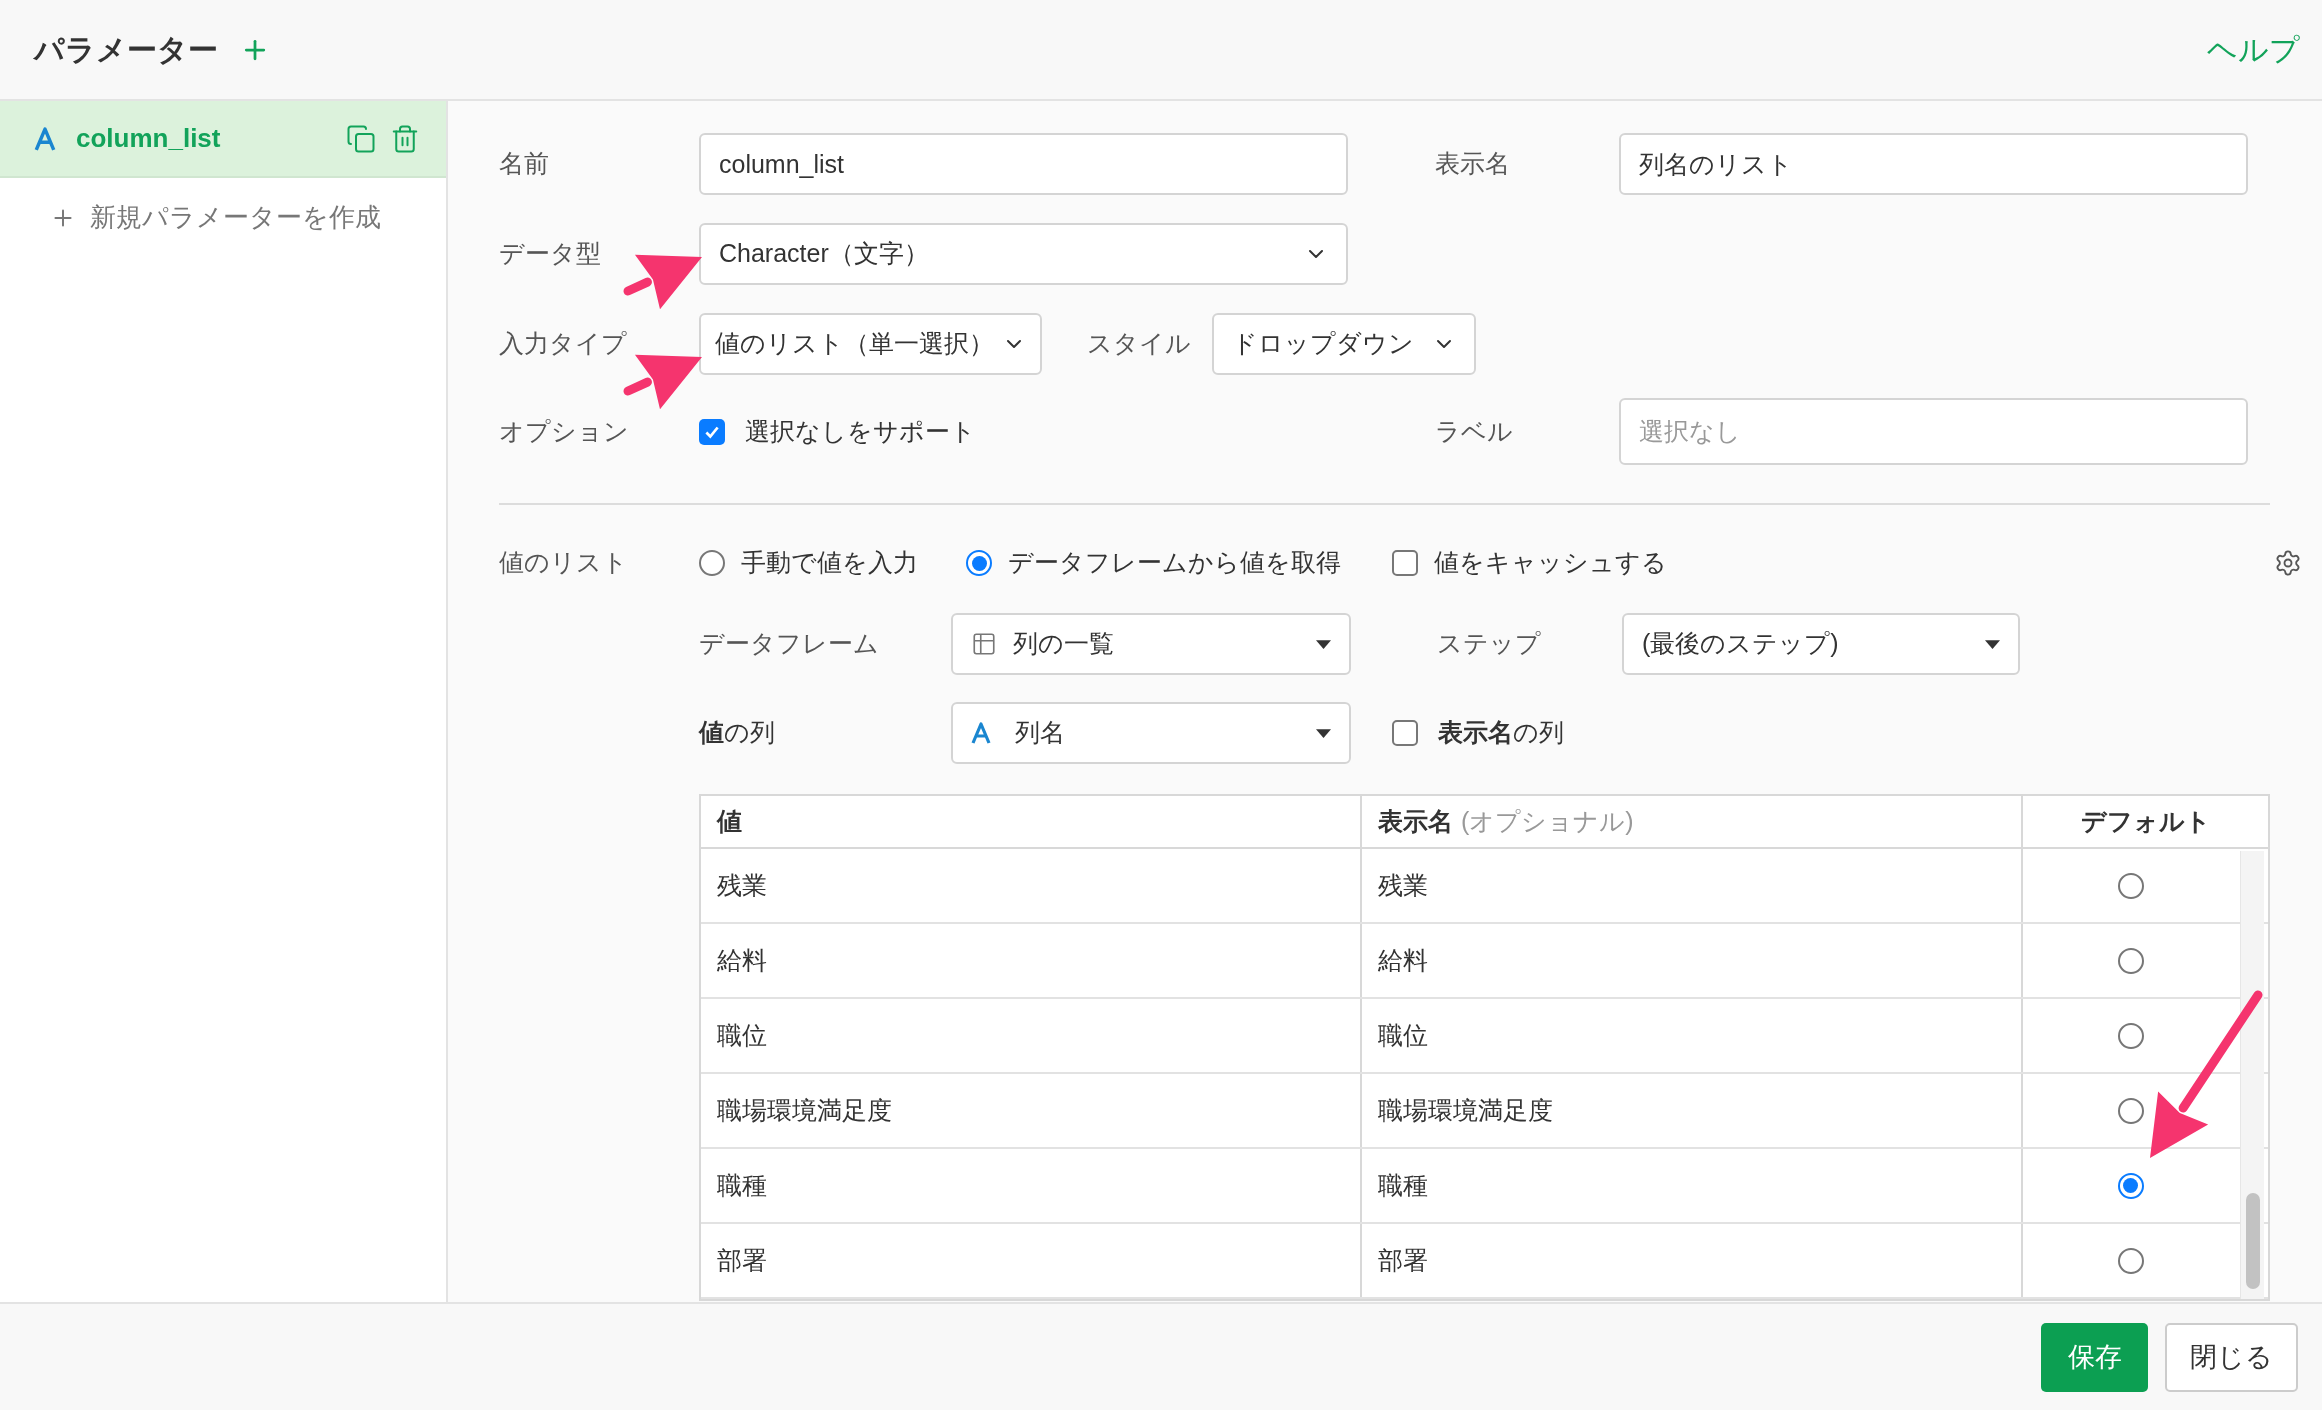 This screenshot has width=2322, height=1410. I want to click on field-label: ステップ, so click(1489, 644).